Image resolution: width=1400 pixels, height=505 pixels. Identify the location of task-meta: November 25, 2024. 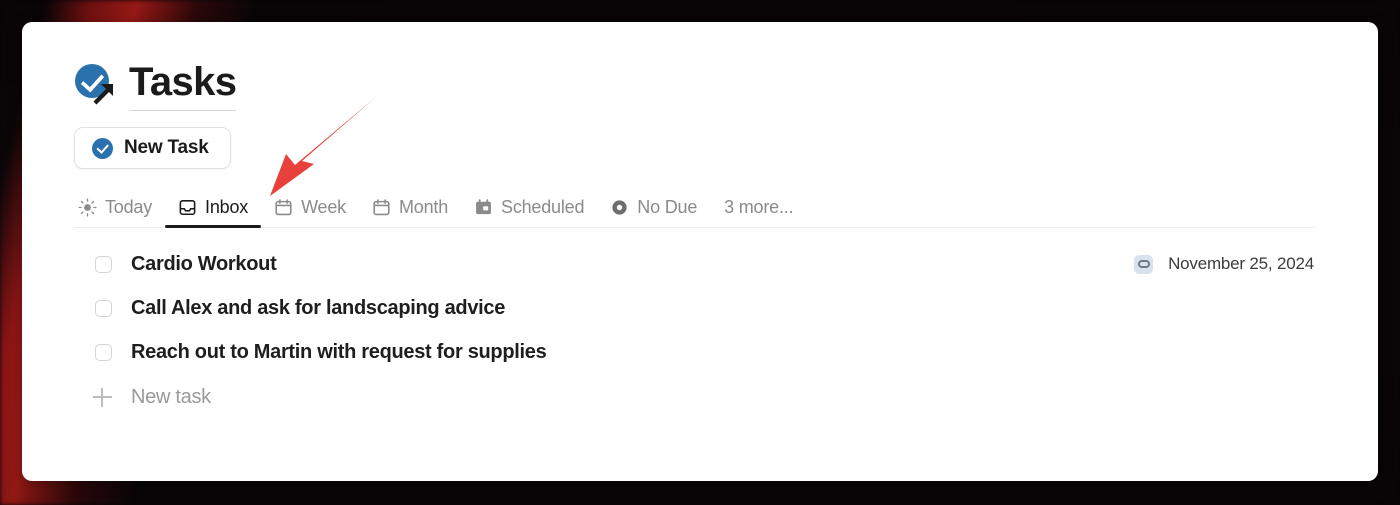
(1225, 264).